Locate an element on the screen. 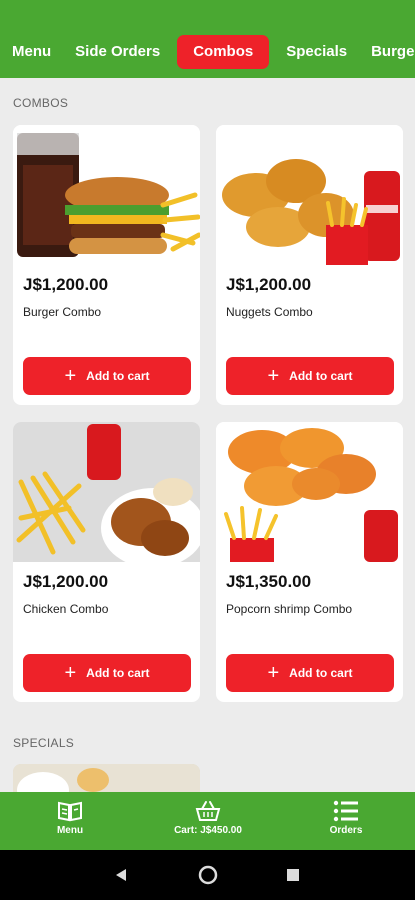 The image size is (415, 900). tab-burgers: Burge is located at coordinates (387, 52).